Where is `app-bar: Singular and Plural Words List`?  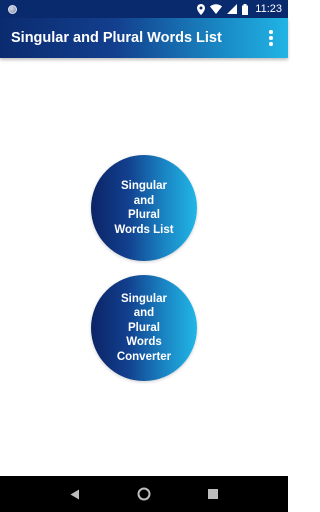
app-bar: Singular and Plural Words List is located at coordinates (144, 38).